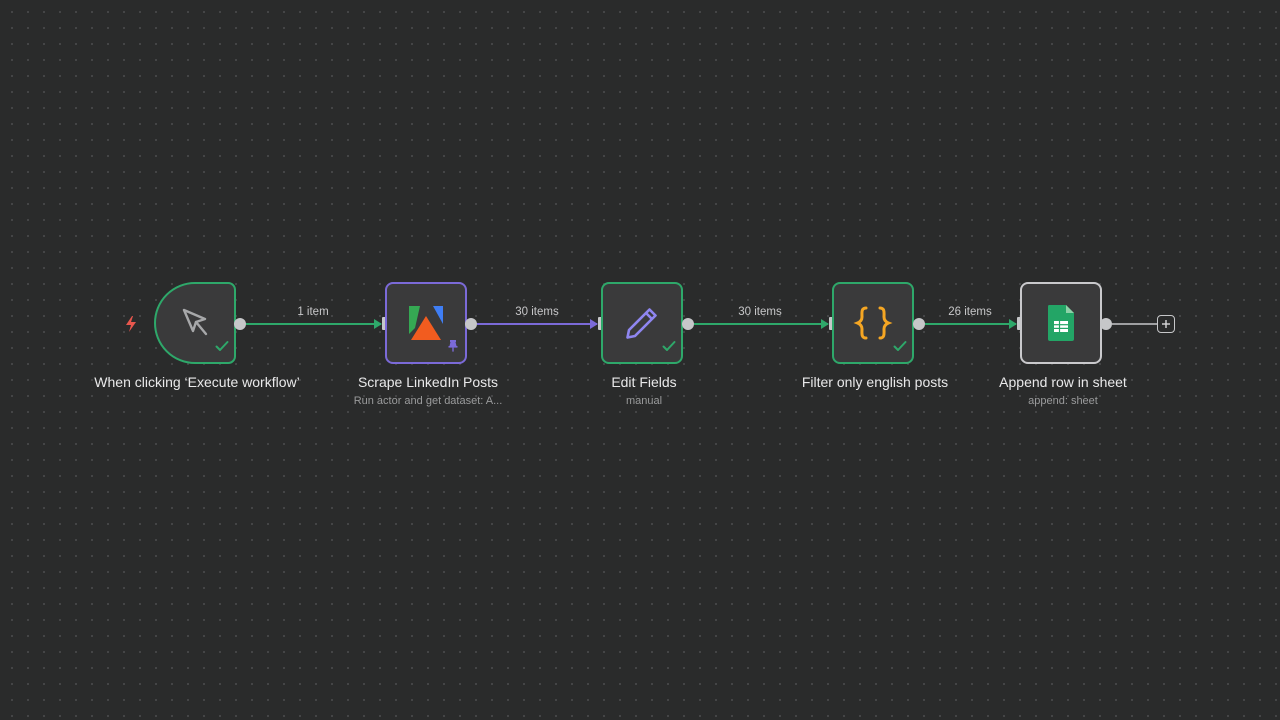 The width and height of the screenshot is (1280, 720). Describe the element at coordinates (644, 382) in the screenshot. I see `node-title: Edit Fields` at that location.